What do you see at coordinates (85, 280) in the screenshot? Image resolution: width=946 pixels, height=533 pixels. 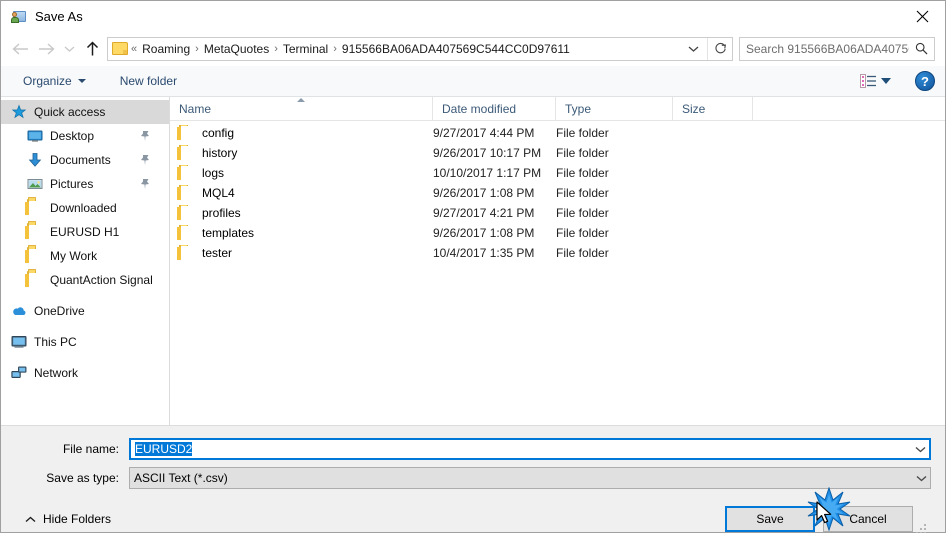 I see `sidebar-item-quantaction-signal: QuantAction Signal` at bounding box center [85, 280].